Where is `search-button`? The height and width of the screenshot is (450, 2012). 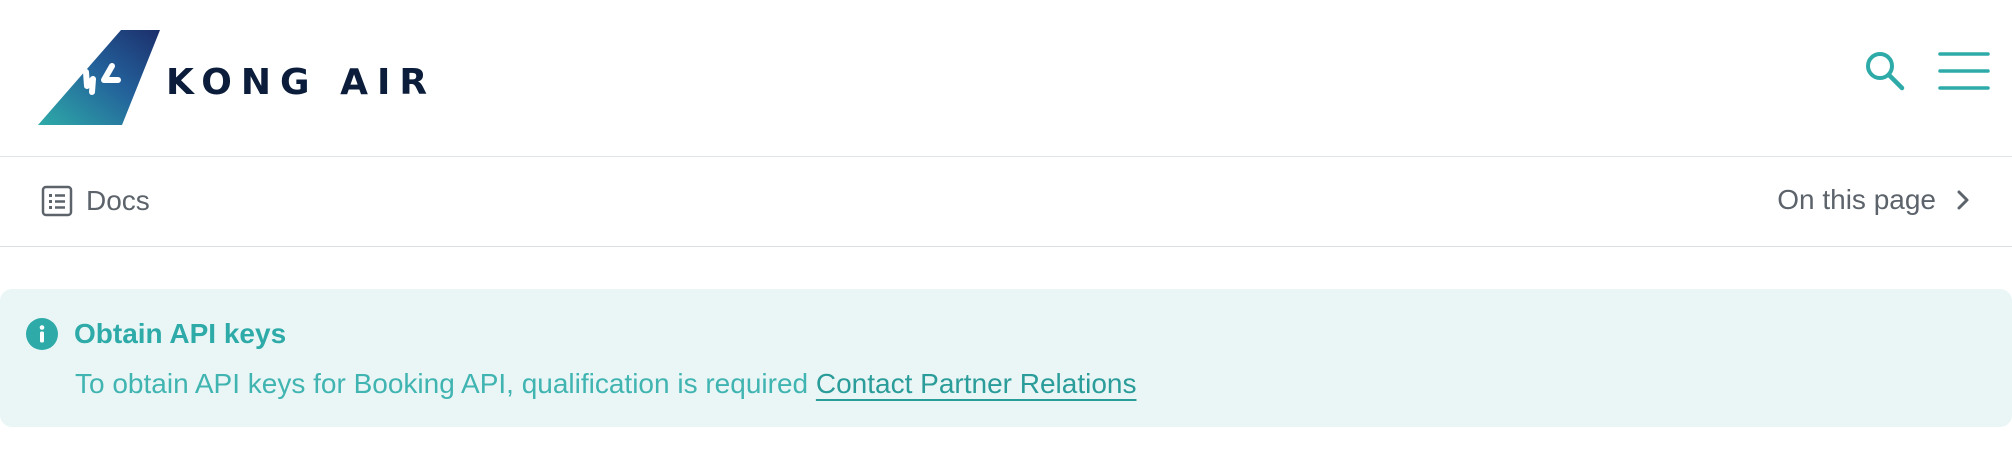 search-button is located at coordinates (1885, 71).